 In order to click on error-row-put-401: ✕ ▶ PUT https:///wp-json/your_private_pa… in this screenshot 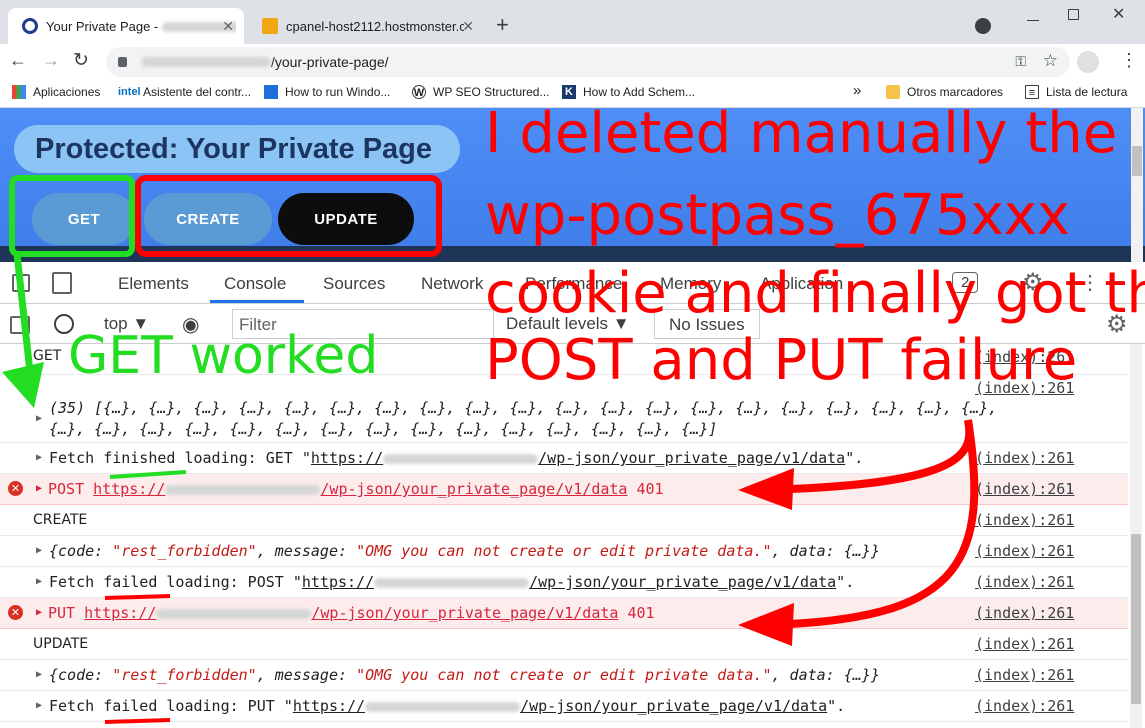, I will do `click(564, 613)`.